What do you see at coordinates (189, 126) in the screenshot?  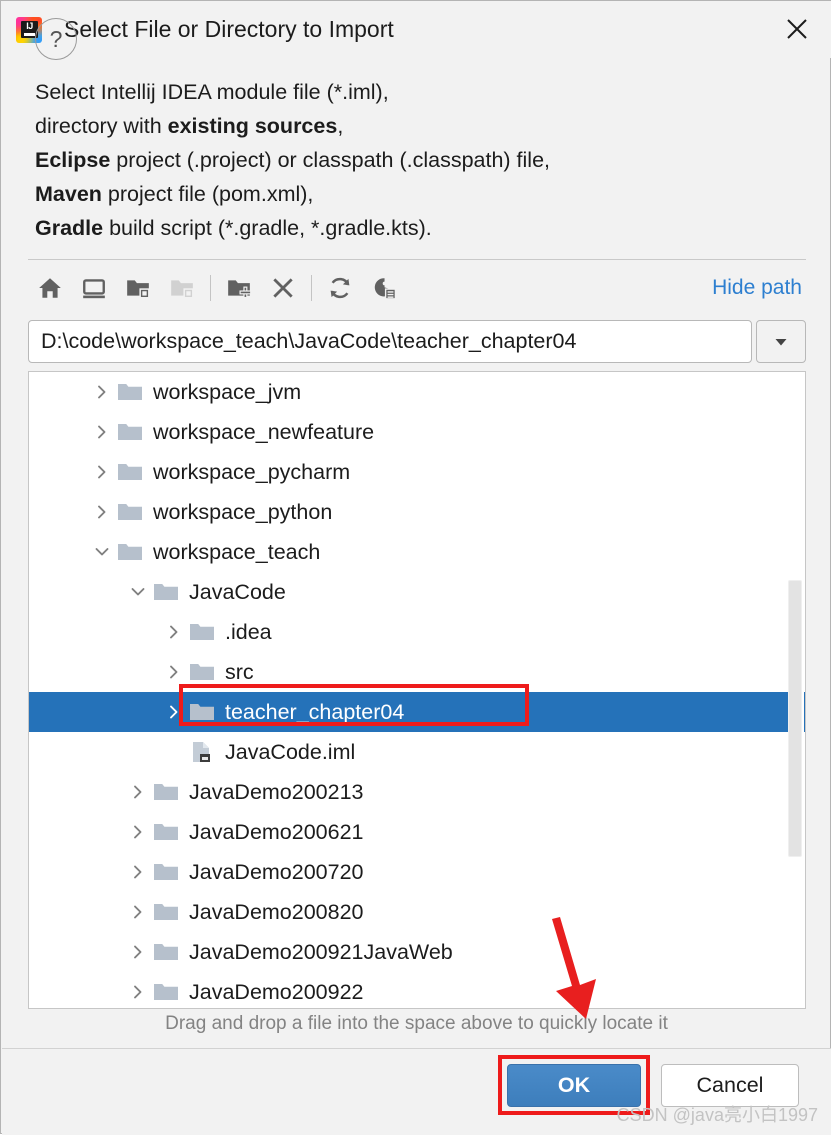 I see `description-line: directory with existing sources,` at bounding box center [189, 126].